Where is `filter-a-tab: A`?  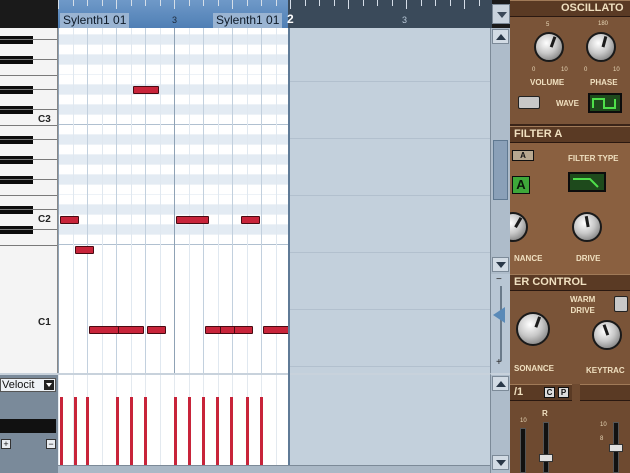 filter-a-tab: A is located at coordinates (523, 155).